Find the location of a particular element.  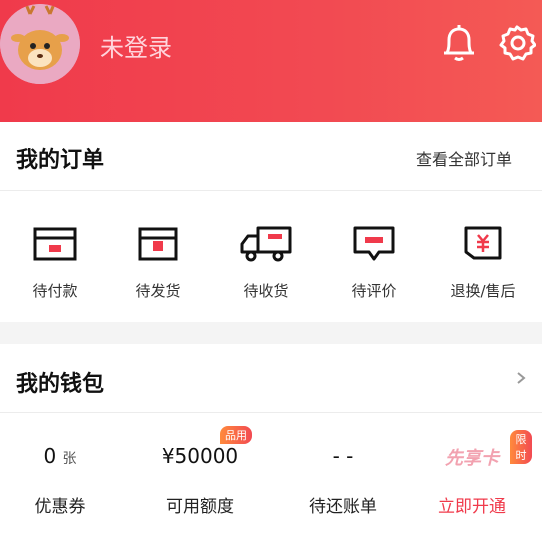

order-label: 待评价 is located at coordinates (374, 291).